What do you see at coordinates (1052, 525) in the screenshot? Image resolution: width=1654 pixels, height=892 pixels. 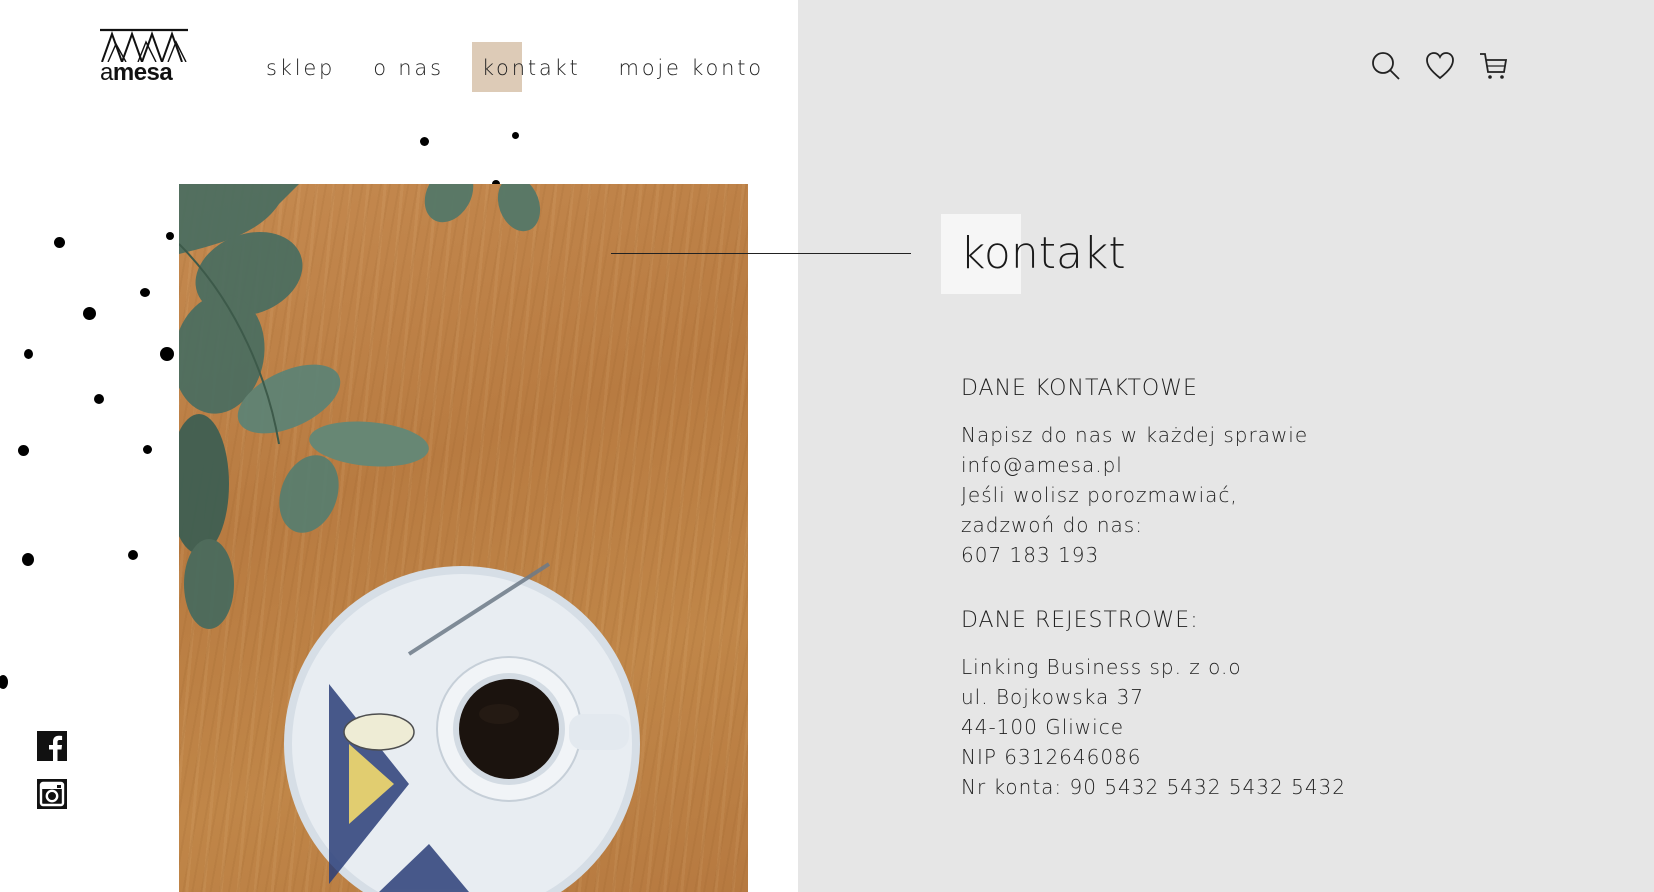 I see `contact-line: zadzwoń do nas:` at bounding box center [1052, 525].